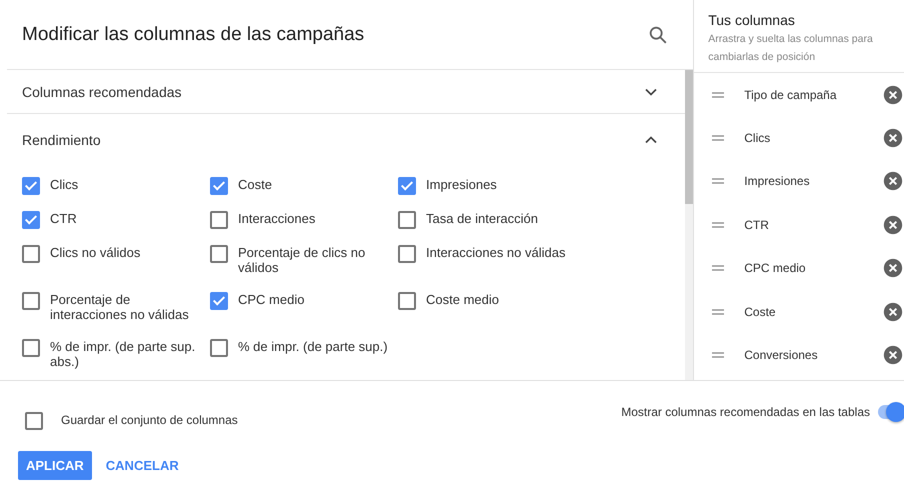 This screenshot has height=485, width=904. Describe the element at coordinates (760, 311) in the screenshot. I see `column-name: Coste` at that location.